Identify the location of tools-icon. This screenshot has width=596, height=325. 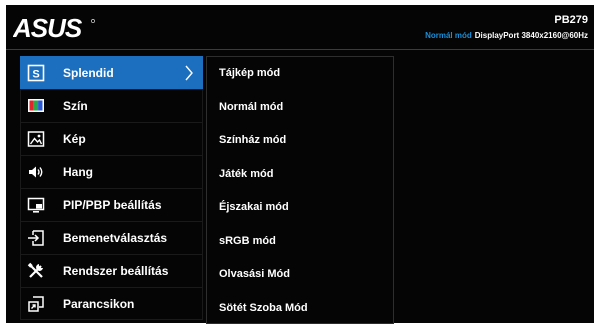
(35, 270).